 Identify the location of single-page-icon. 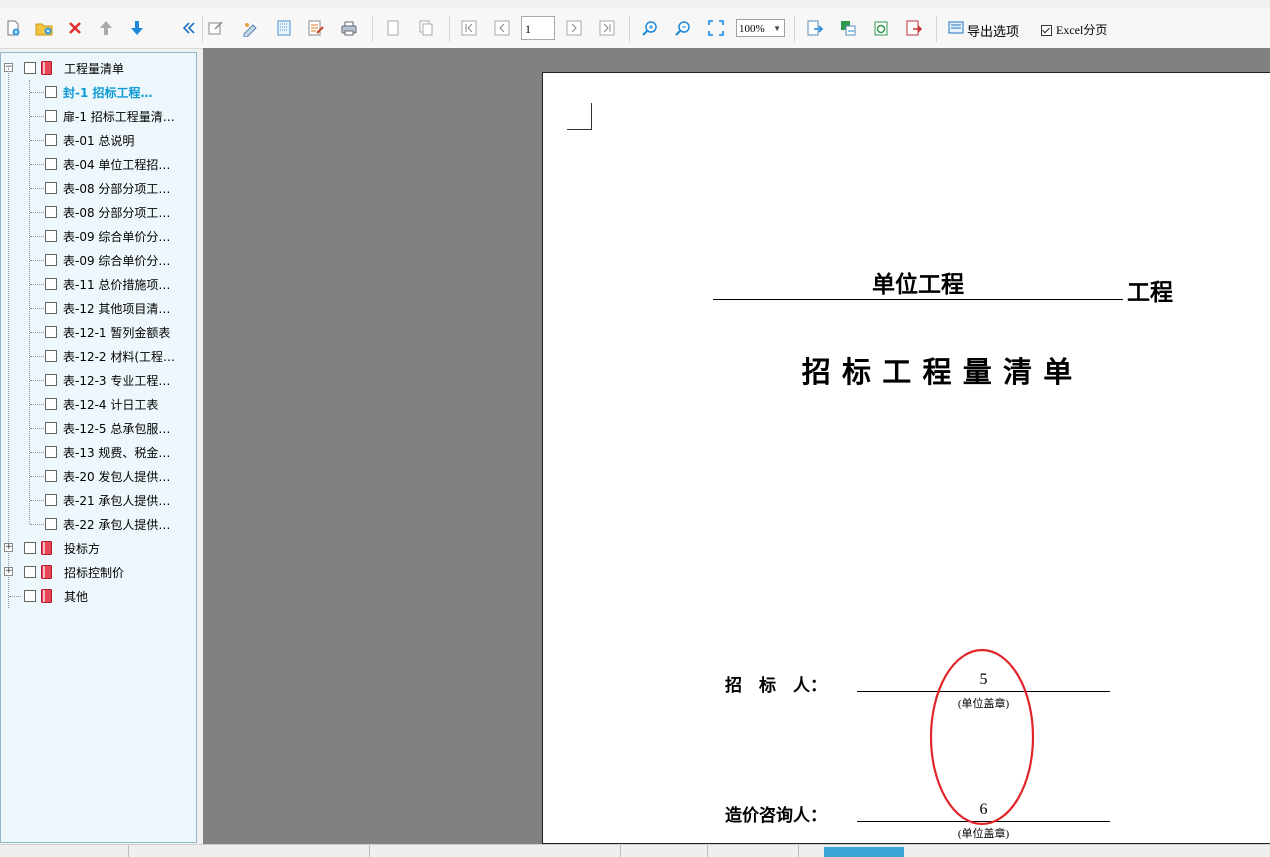
(393, 28).